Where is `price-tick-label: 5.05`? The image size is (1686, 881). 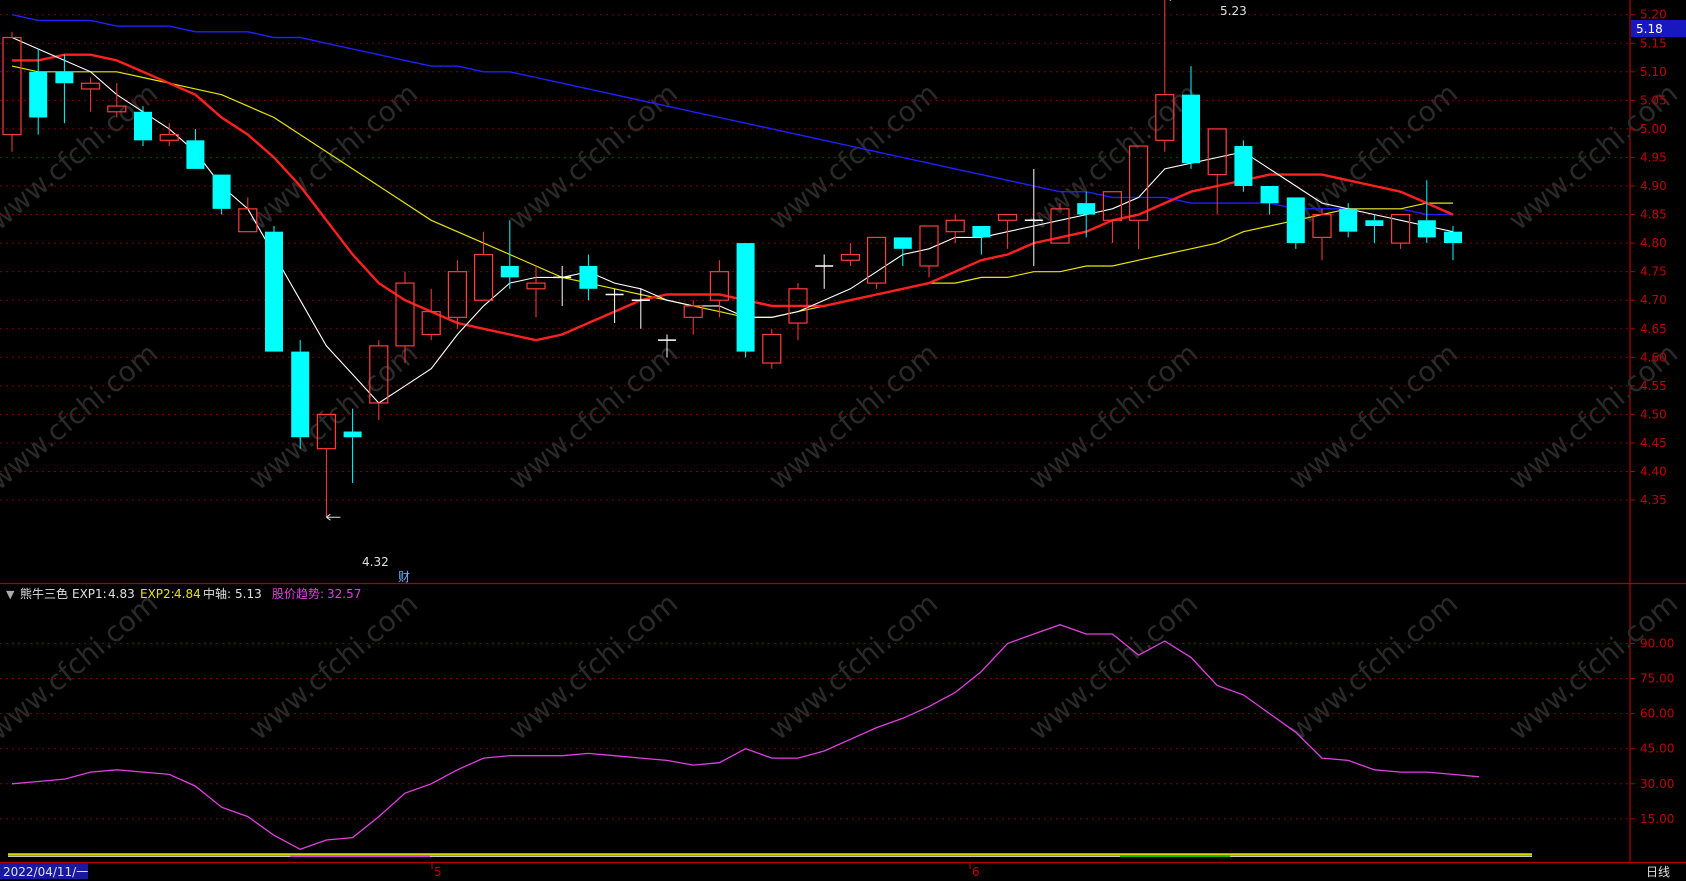
price-tick-label: 5.05 is located at coordinates (1653, 100).